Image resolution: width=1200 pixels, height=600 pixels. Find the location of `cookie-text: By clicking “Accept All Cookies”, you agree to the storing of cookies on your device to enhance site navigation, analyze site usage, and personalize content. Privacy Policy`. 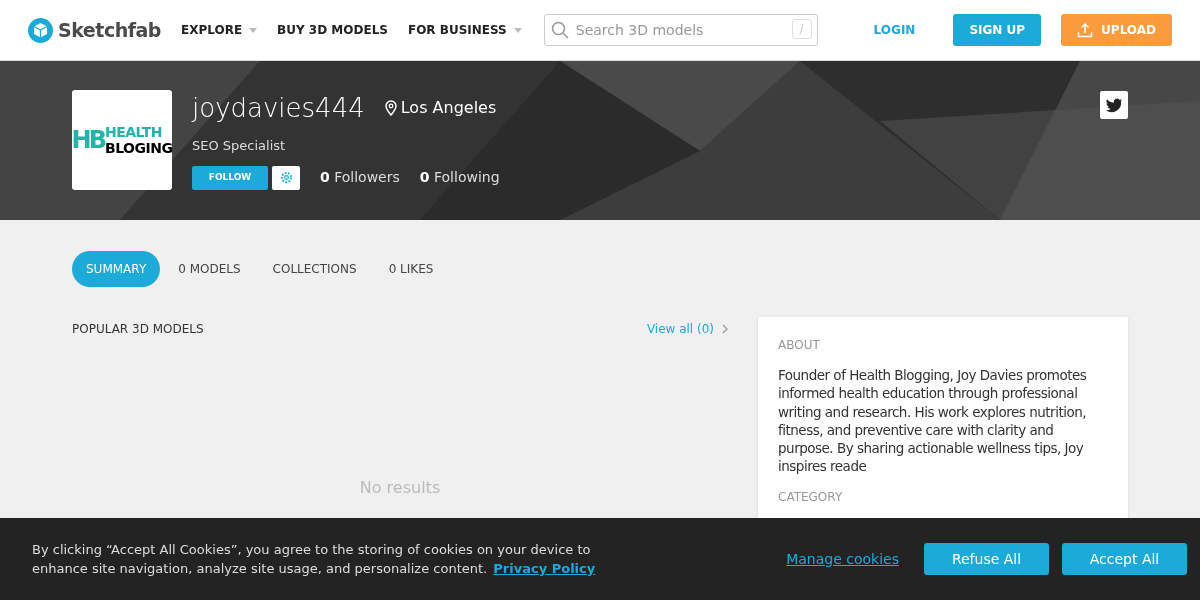

cookie-text: By clicking “Accept All Cookies”, you agree to the storing of cookies on your device to enhance site navigation, analyze site usage, and personalize content. Privacy Policy is located at coordinates (314, 559).